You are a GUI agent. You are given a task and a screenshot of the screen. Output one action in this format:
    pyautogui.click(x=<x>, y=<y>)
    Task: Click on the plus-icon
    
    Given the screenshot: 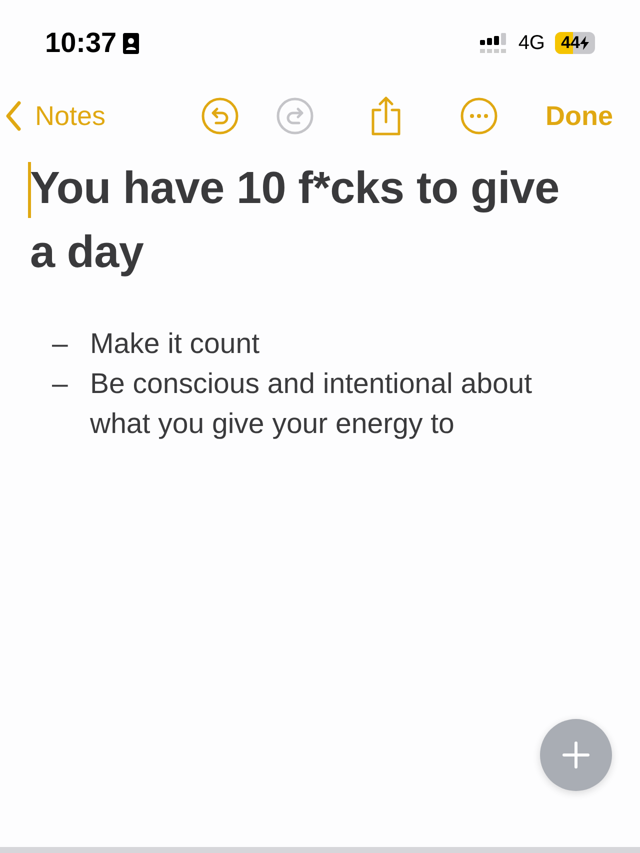 What is the action you would take?
    pyautogui.click(x=576, y=755)
    